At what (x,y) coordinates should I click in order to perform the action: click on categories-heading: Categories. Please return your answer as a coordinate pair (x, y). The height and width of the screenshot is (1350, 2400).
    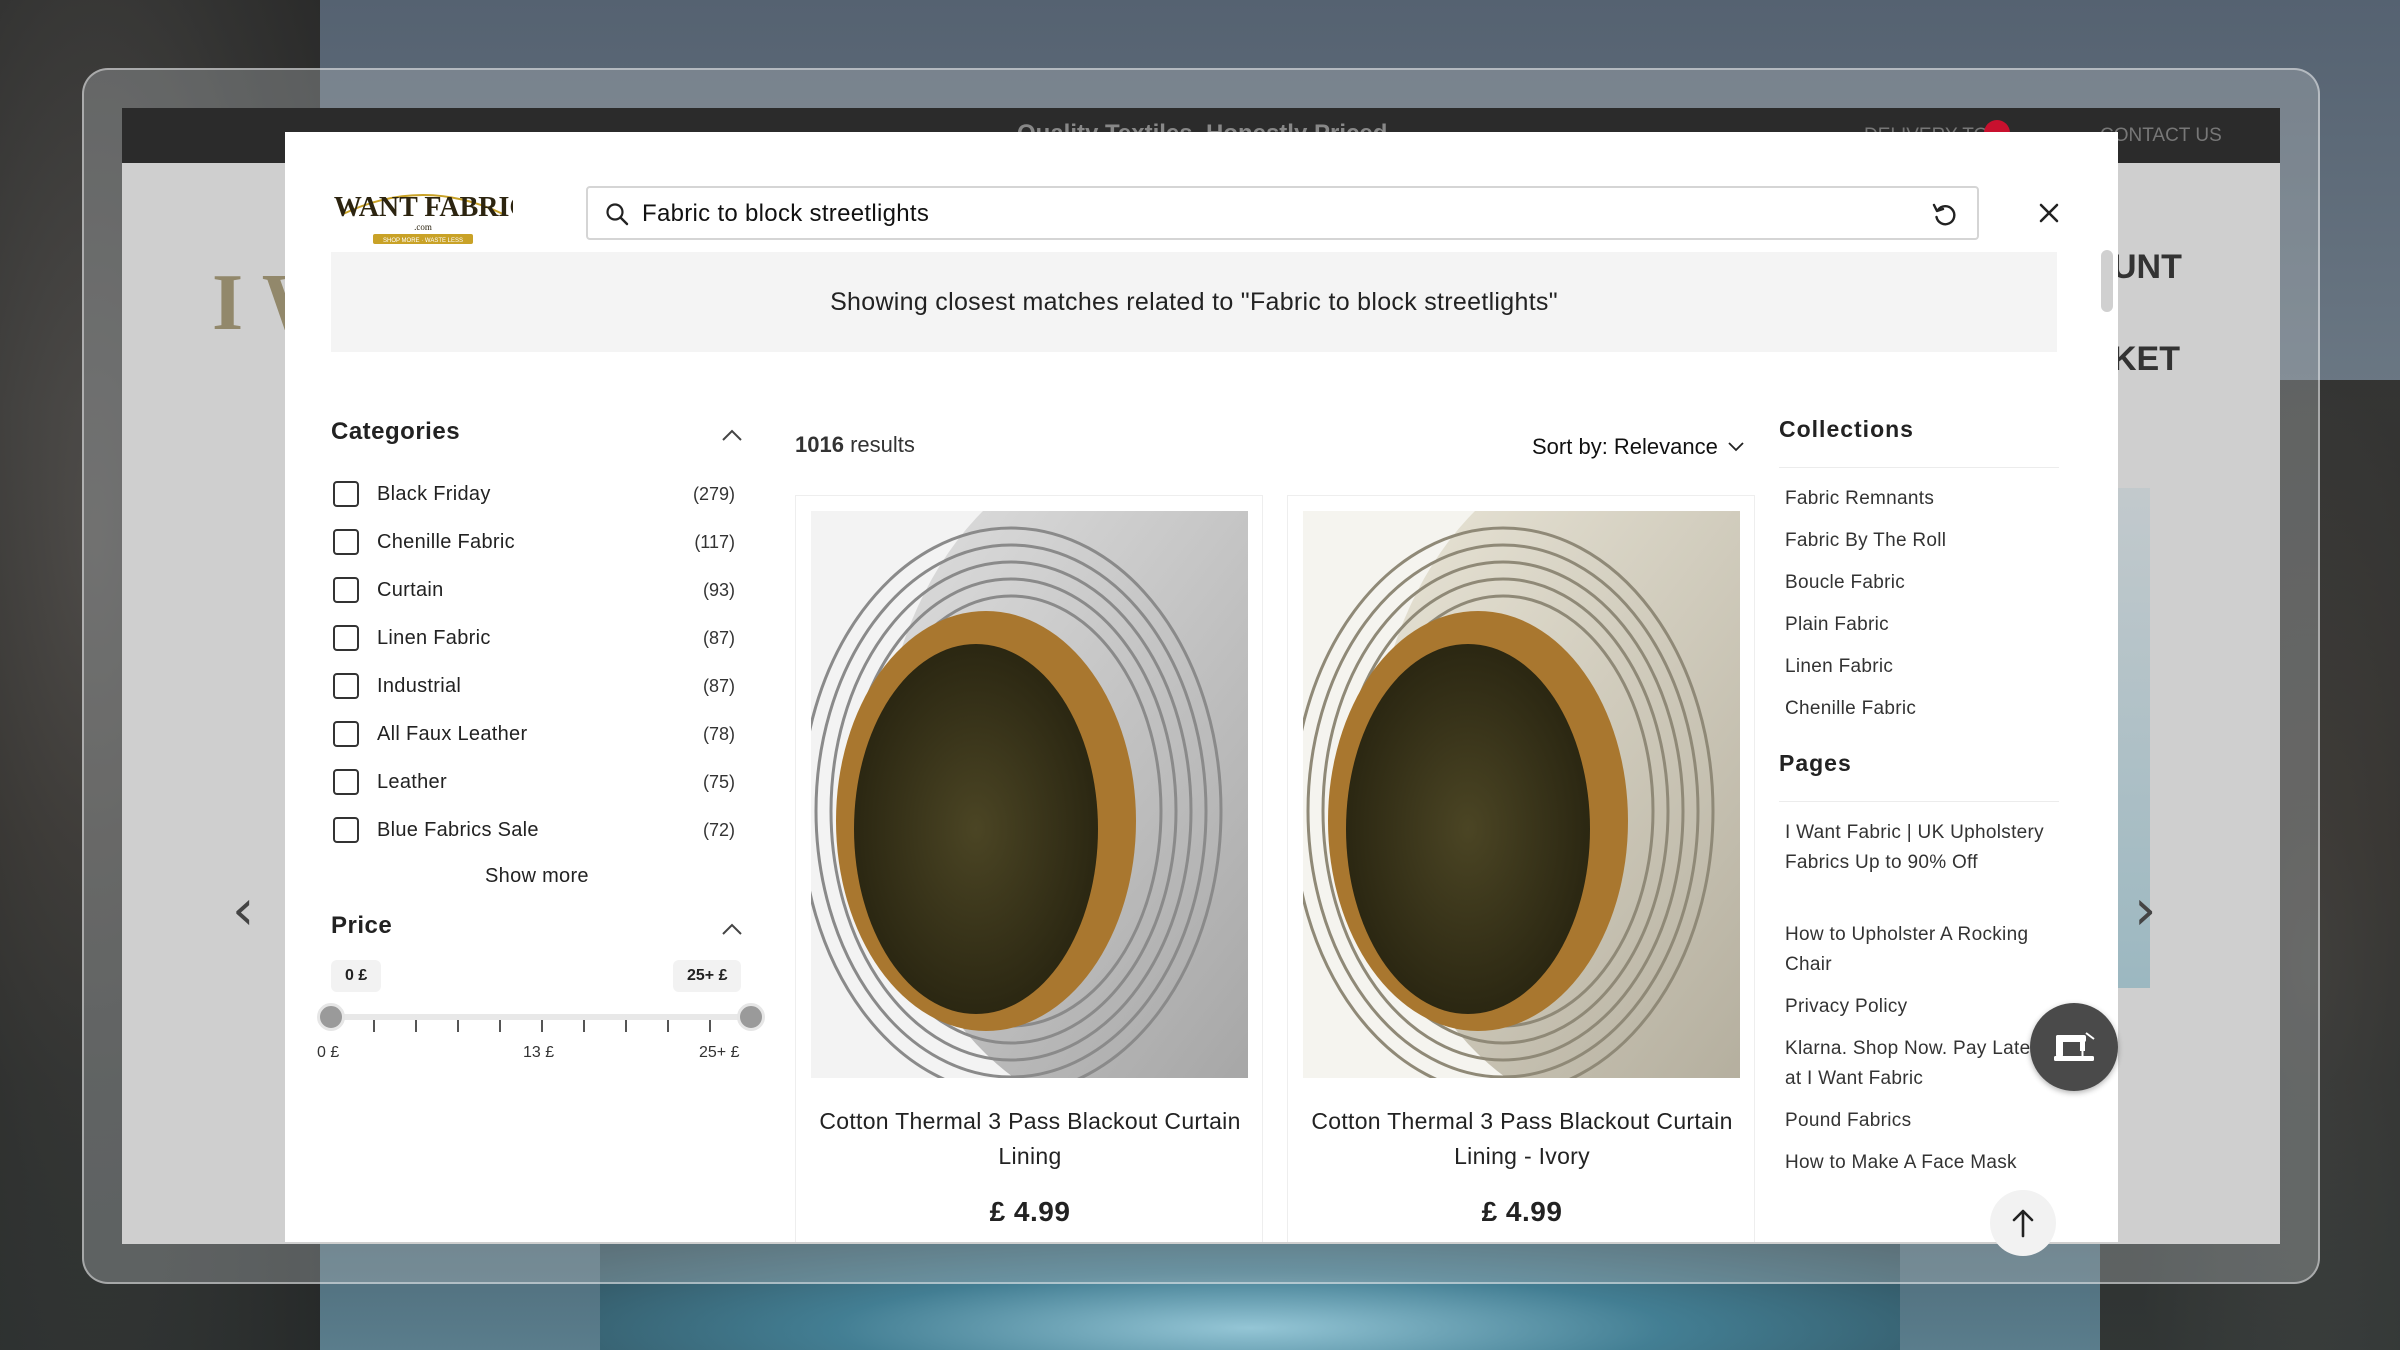
    Looking at the image, I should click on (396, 431).